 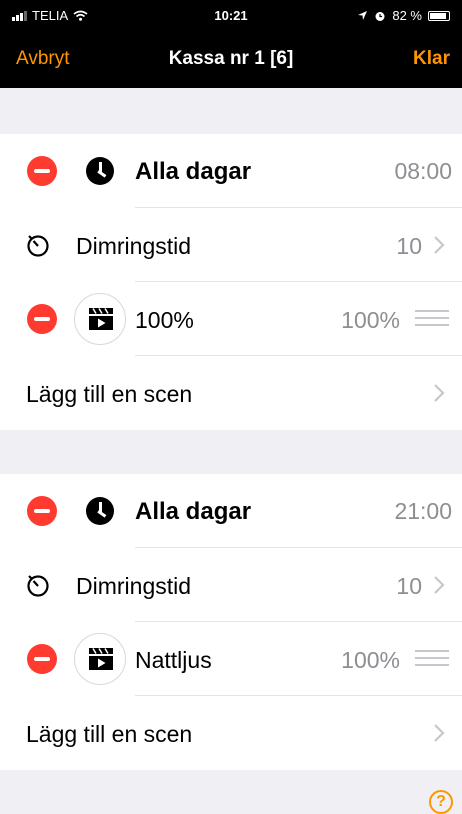 What do you see at coordinates (441, 802) in the screenshot?
I see `help-button: ?` at bounding box center [441, 802].